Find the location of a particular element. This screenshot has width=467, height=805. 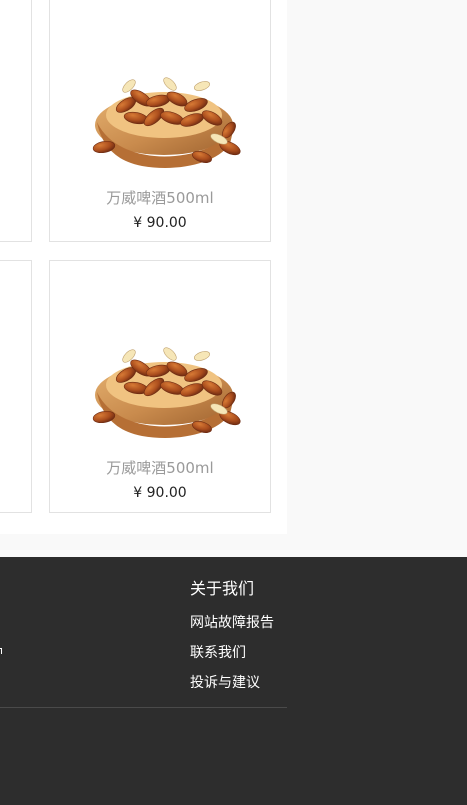

footer-divider is located at coordinates (143, 707).